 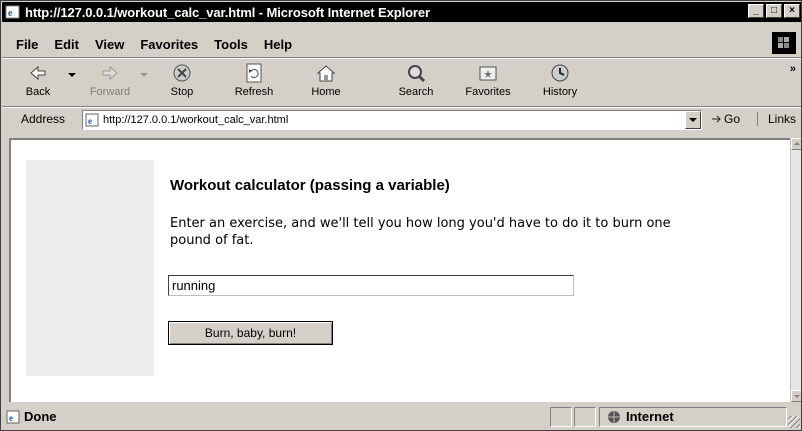 I want to click on menu-bar: File Edit View Favorites Tools Help, so click(x=401, y=43).